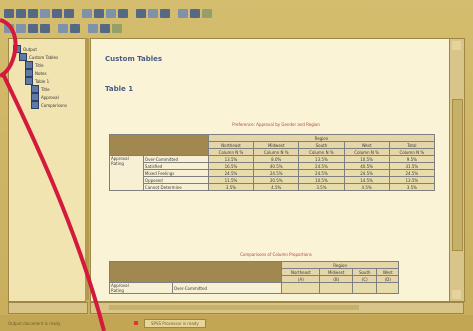  Describe the element at coordinates (38, 57) in the screenshot. I see `tree-item-custom-tables: Custom Tables` at that location.